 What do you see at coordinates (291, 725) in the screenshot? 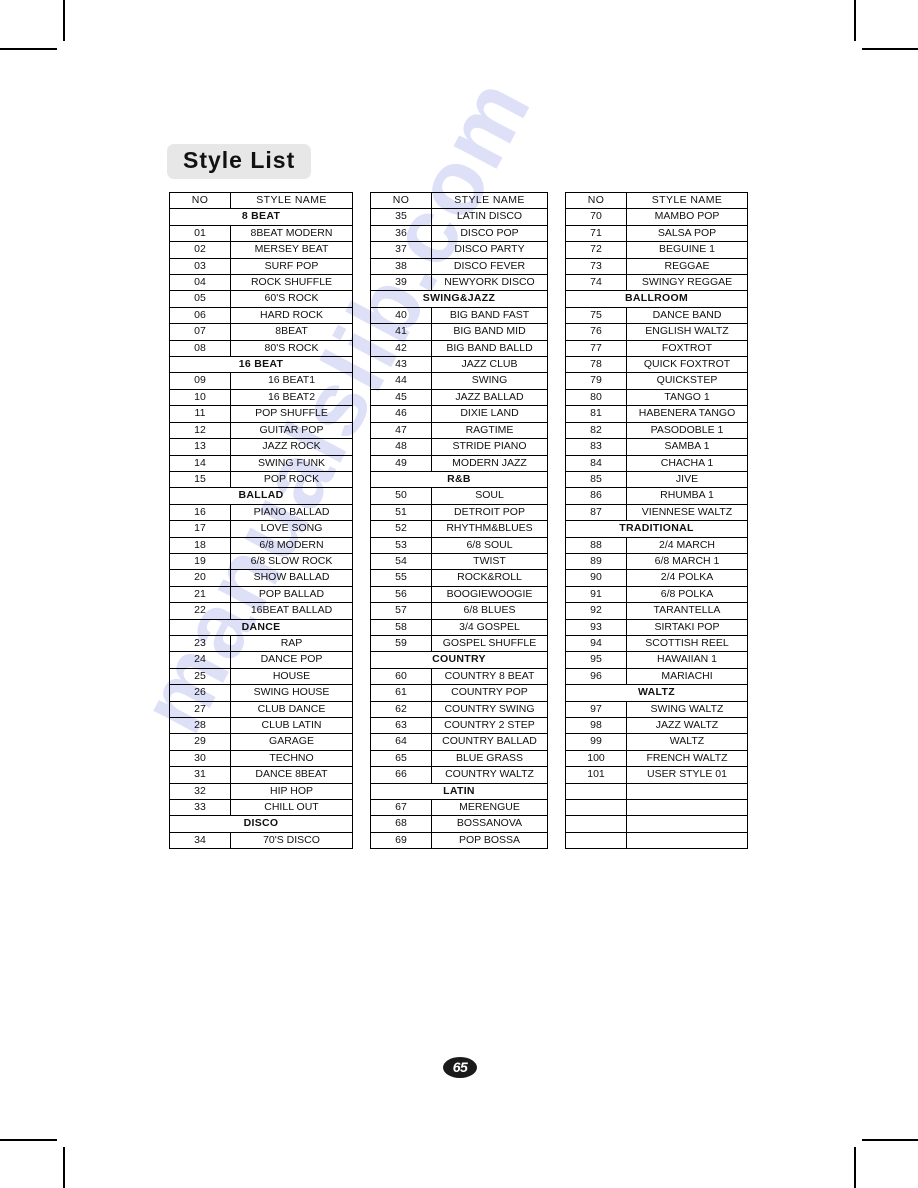
I see `style-name: CLUB LATIN` at bounding box center [291, 725].